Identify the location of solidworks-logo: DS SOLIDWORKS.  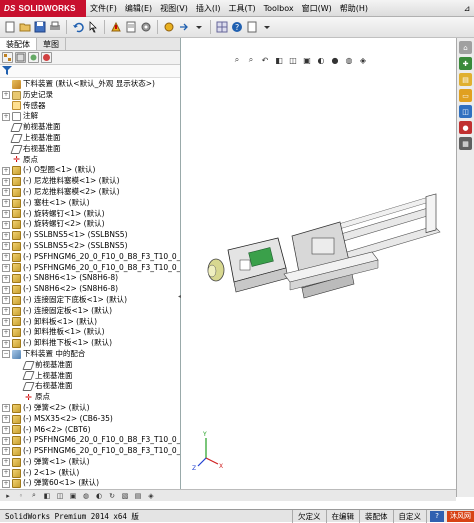
(43, 8).